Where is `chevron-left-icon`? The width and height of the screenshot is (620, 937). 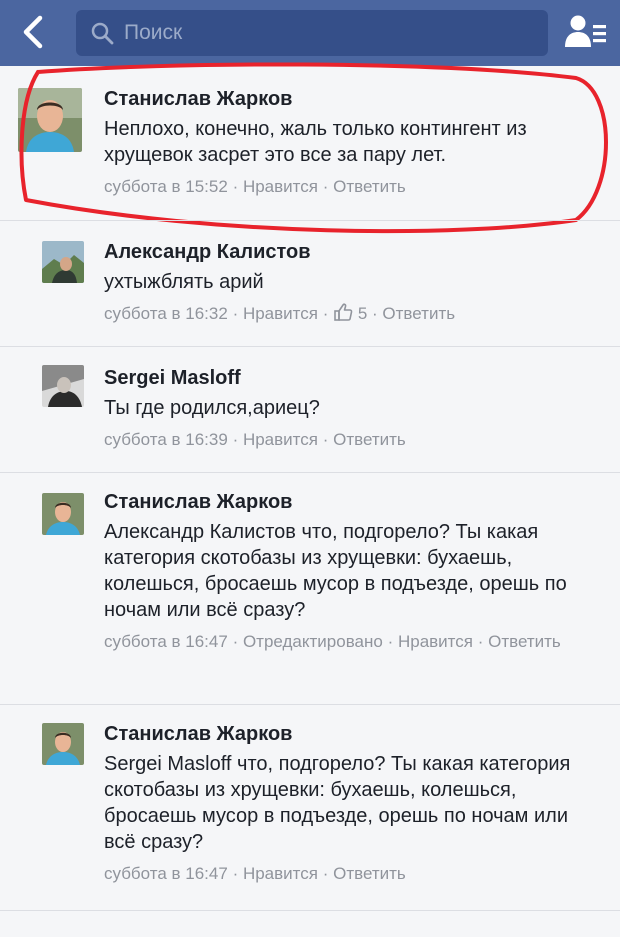 chevron-left-icon is located at coordinates (33, 32).